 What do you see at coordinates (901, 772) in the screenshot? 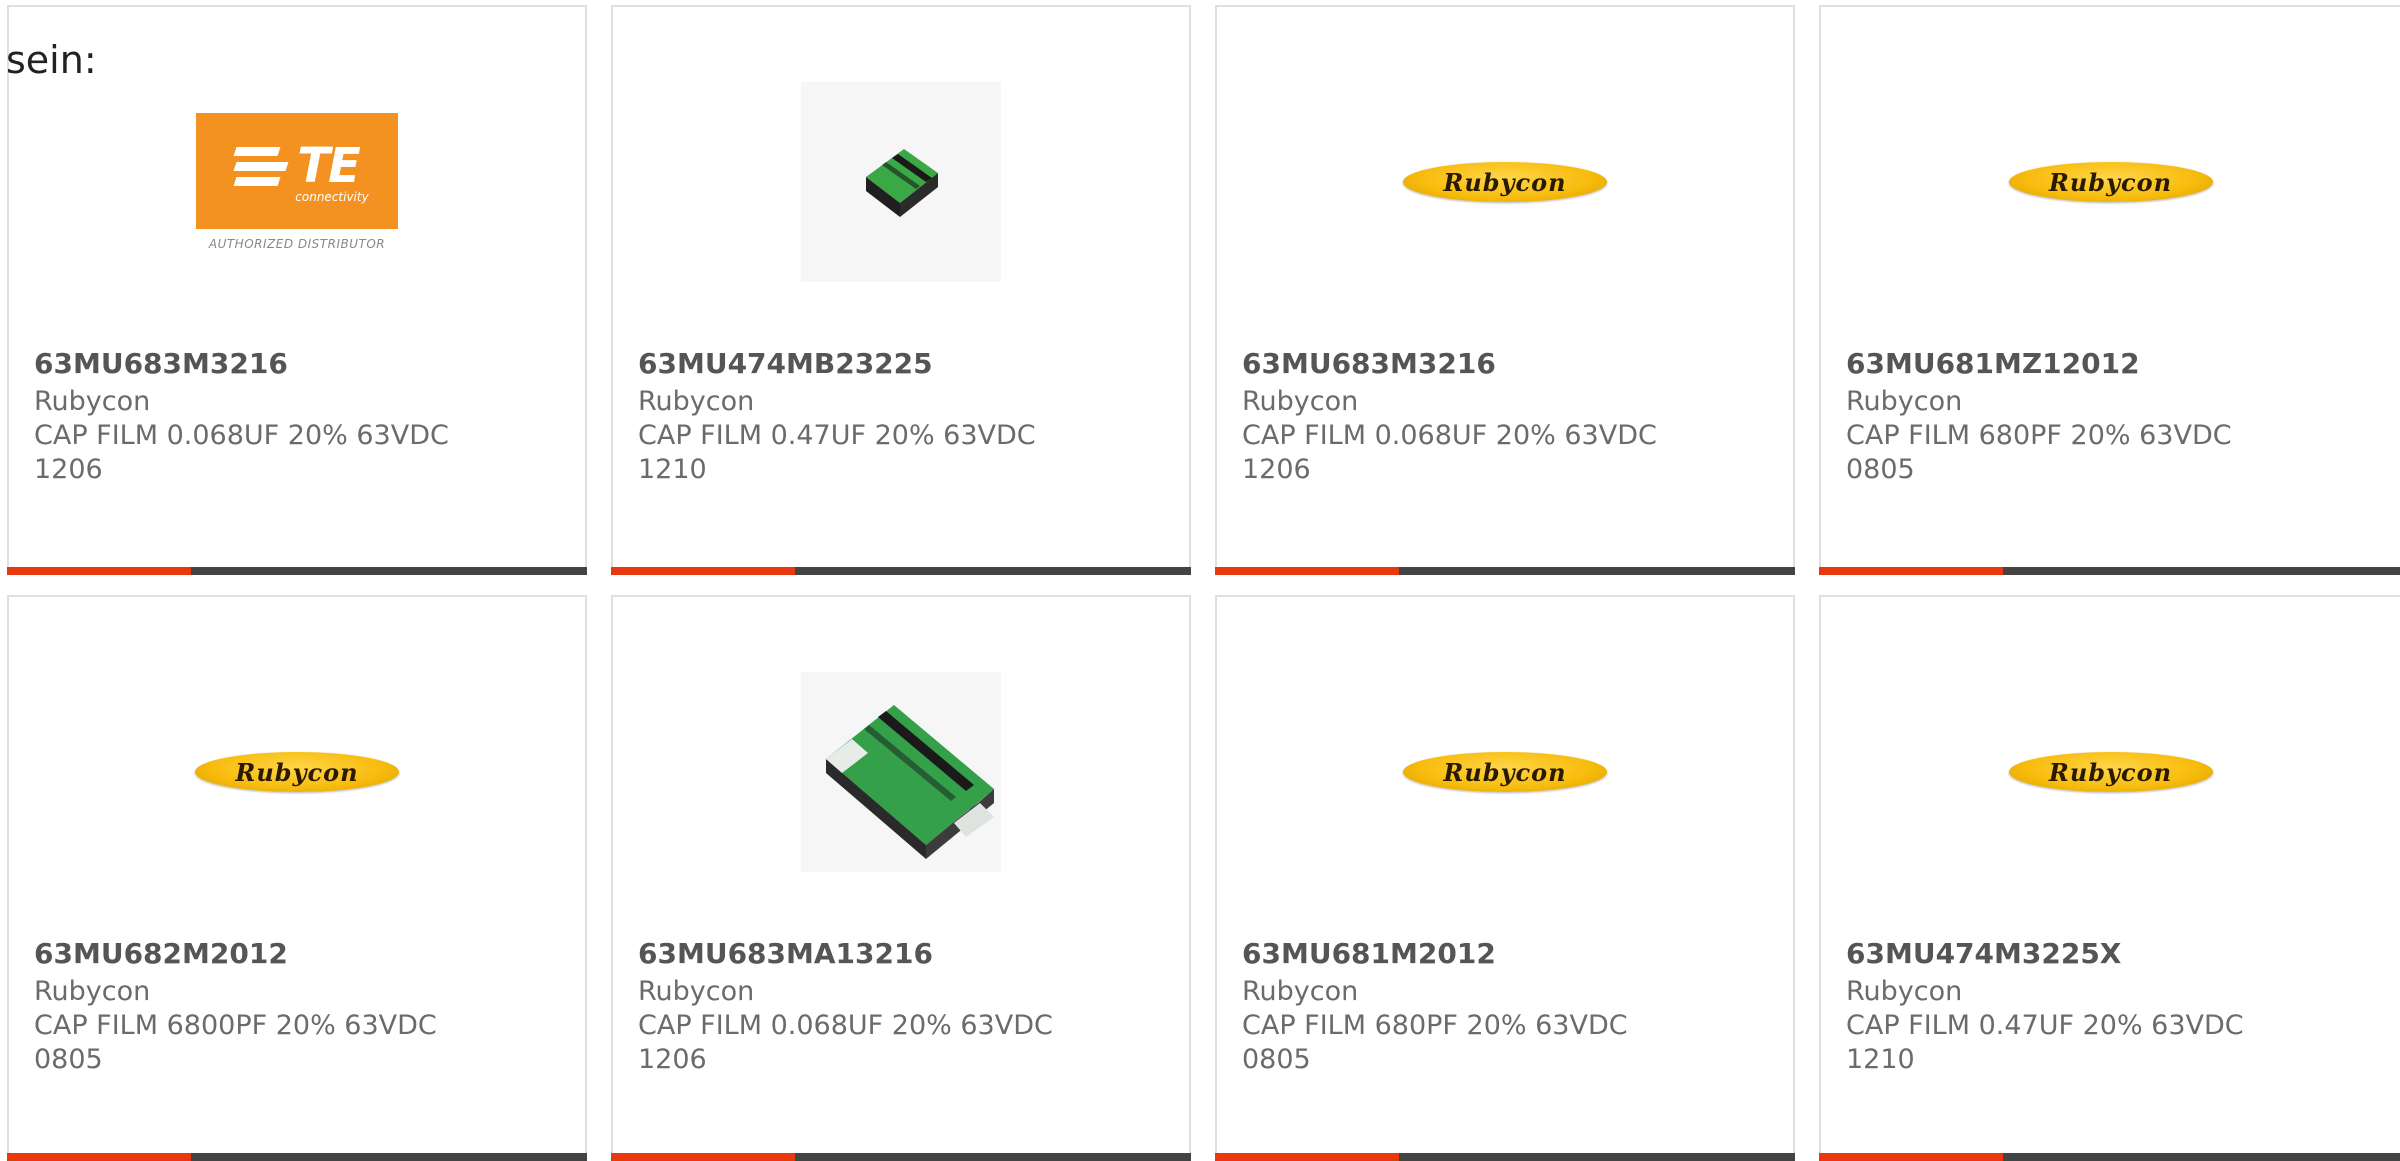
I see `large-film-chip-image` at bounding box center [901, 772].